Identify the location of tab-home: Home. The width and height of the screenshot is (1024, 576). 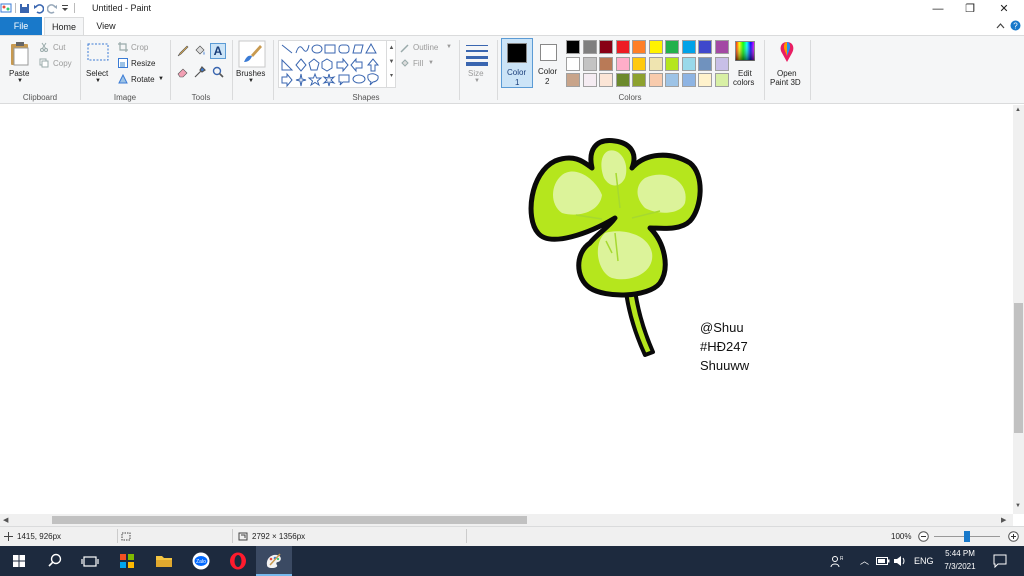
(64, 26).